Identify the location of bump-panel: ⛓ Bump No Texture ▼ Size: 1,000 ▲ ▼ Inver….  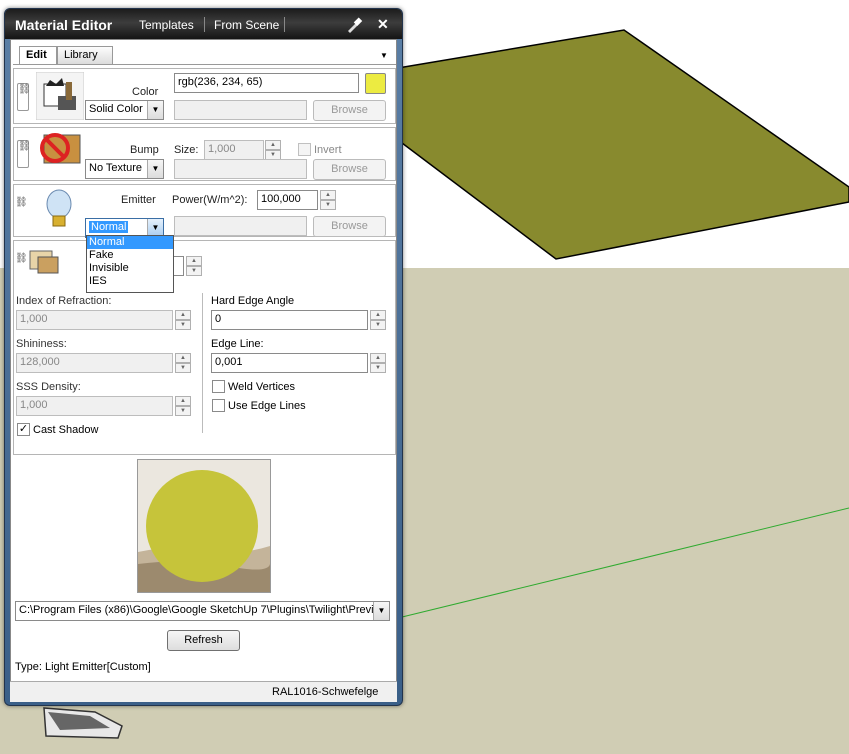
(204, 154).